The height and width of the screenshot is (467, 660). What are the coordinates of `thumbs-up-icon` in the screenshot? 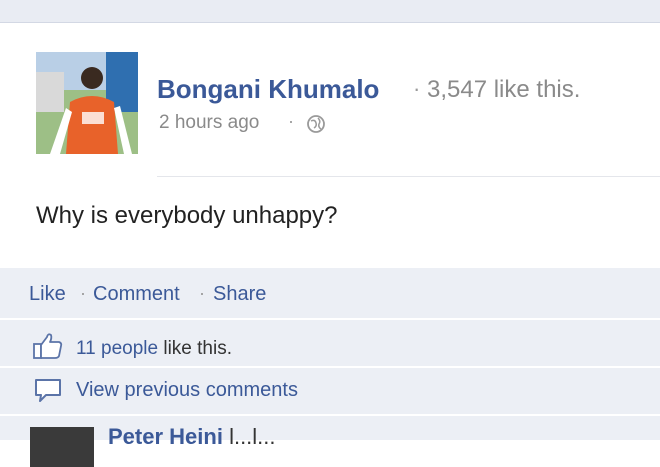 It's located at (48, 346).